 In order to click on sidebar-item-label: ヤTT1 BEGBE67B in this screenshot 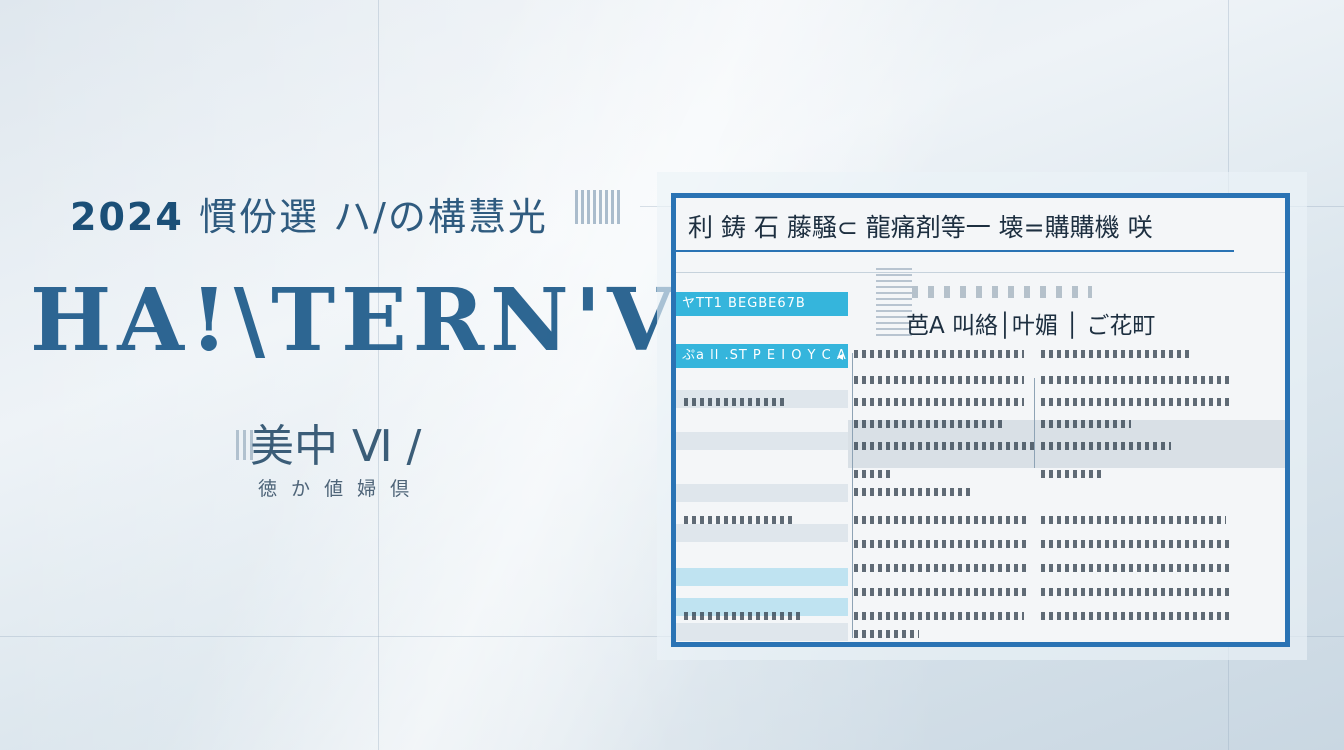, I will do `click(744, 303)`.